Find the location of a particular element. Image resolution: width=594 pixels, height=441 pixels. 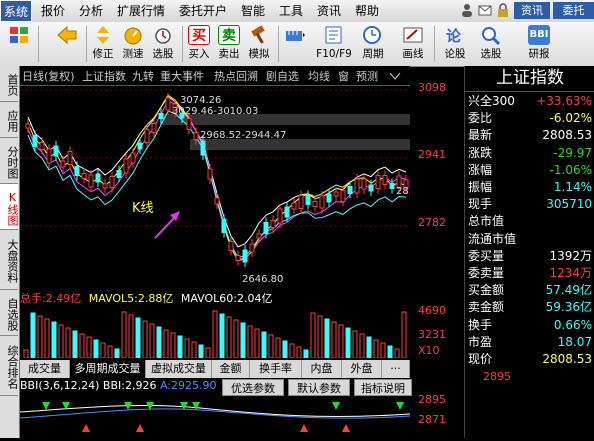

menu-item-news: 资讯 is located at coordinates (329, 11).